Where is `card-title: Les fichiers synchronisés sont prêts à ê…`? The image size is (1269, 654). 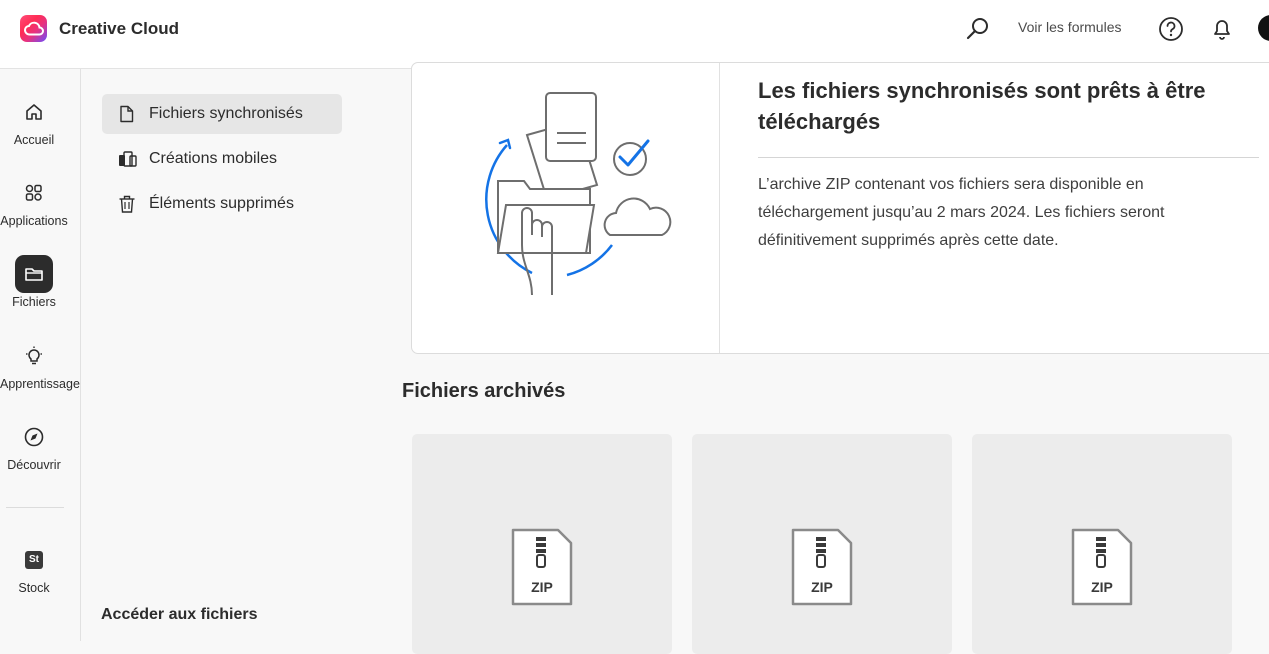 card-title: Les fichiers synchronisés sont prêts à ê… is located at coordinates (982, 106).